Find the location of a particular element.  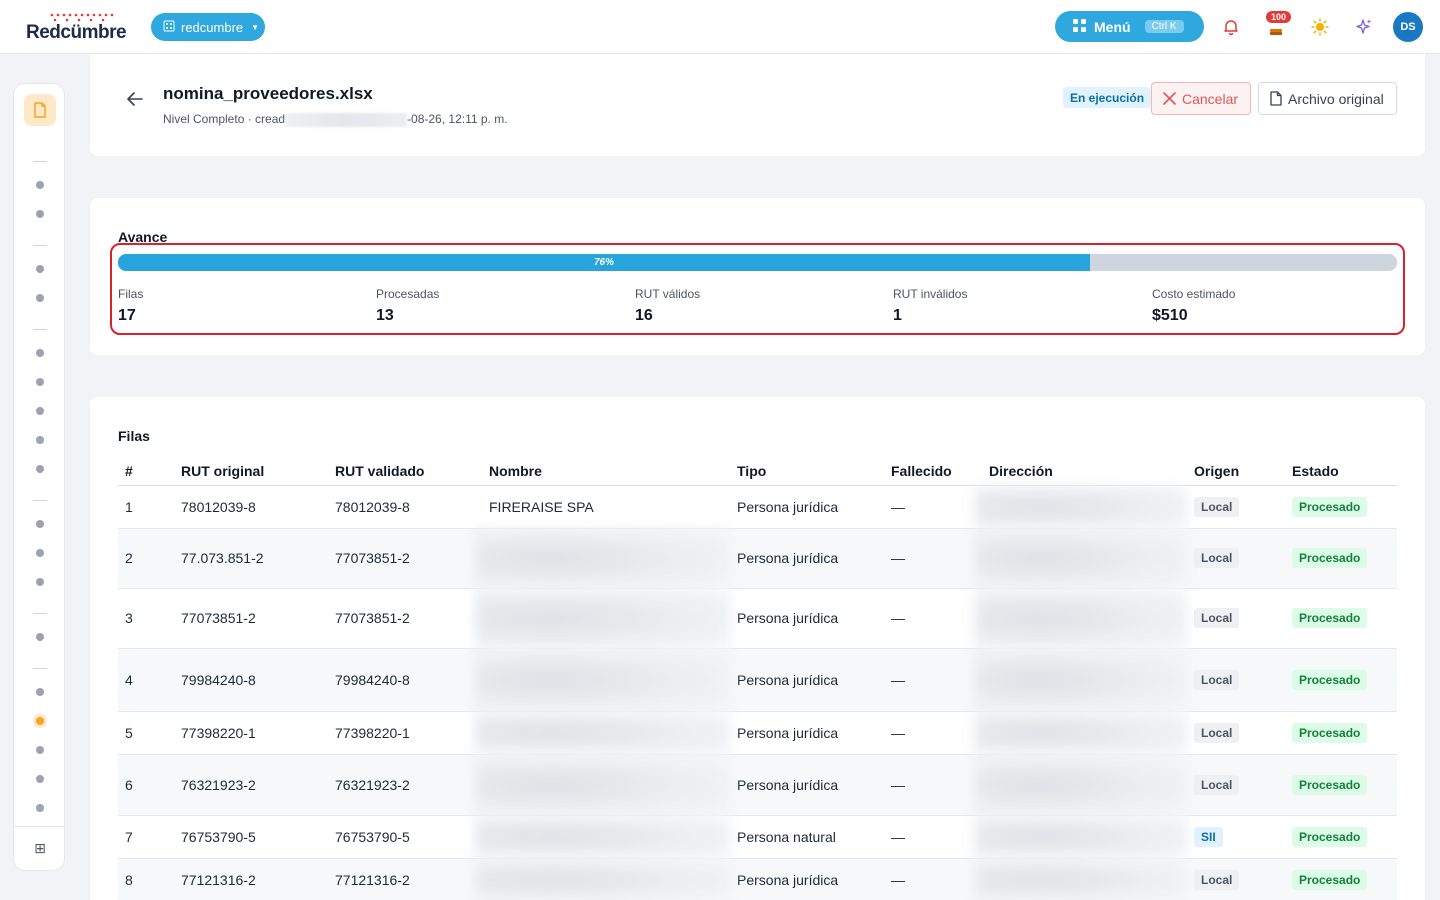

column-header: Dirección is located at coordinates (1084, 471).